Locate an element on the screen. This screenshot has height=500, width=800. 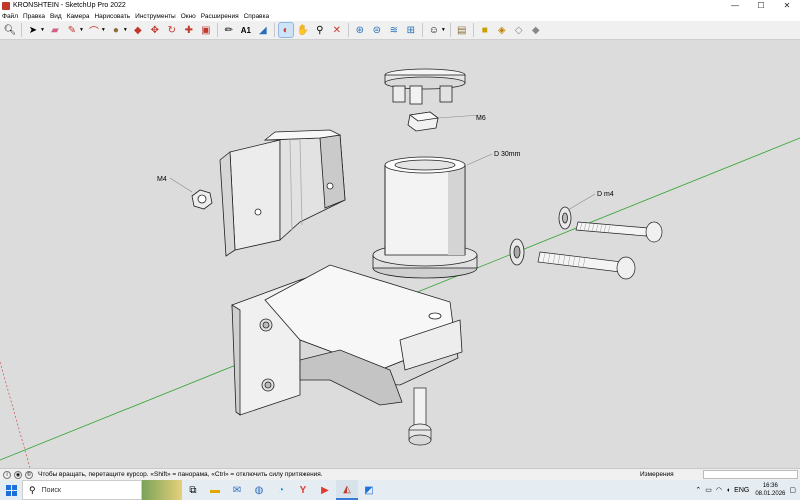
clock-time: 16:36 is located at coordinates (770, 486).